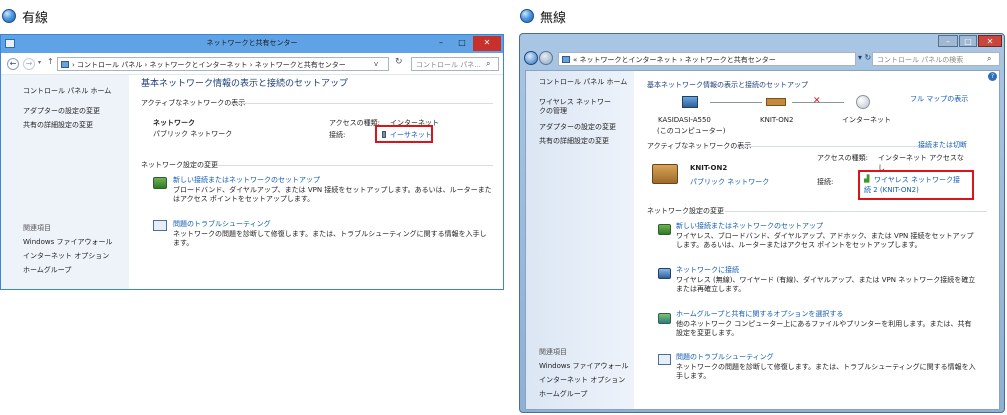  What do you see at coordinates (376, 64) in the screenshot?
I see `address-dropdown-icon: v` at bounding box center [376, 64].